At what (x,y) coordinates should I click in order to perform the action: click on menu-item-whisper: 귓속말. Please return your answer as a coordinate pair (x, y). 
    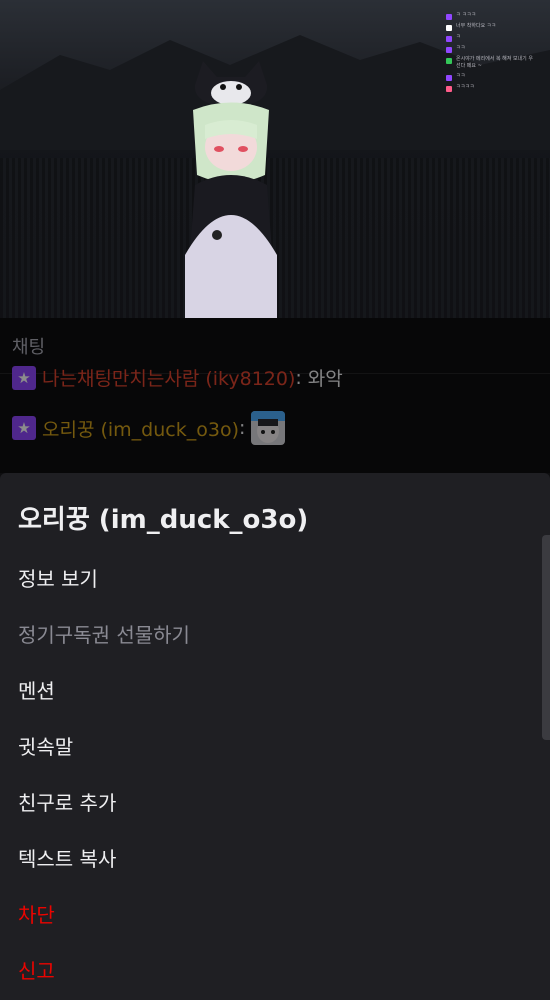
    Looking at the image, I should click on (45, 745).